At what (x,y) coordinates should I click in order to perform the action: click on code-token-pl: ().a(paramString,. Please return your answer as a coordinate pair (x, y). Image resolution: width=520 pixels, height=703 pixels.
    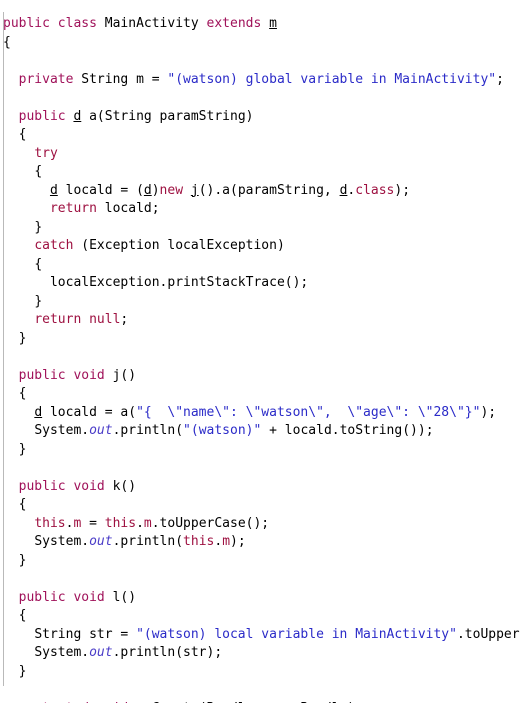
    Looking at the image, I should click on (269, 190).